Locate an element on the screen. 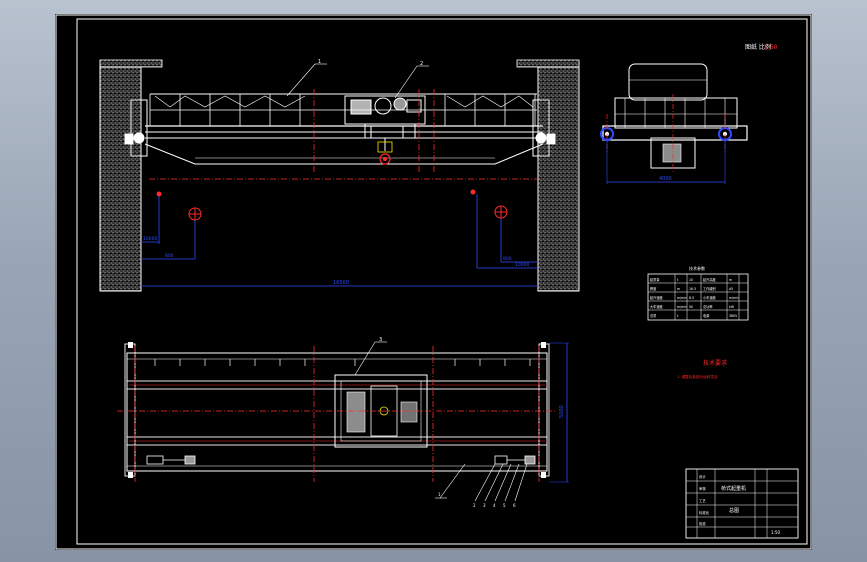 The image size is (867, 562). title-block: 设计 审核 工艺 标准化 批准 桥式起重机 总图 1:50 is located at coordinates (742, 503).